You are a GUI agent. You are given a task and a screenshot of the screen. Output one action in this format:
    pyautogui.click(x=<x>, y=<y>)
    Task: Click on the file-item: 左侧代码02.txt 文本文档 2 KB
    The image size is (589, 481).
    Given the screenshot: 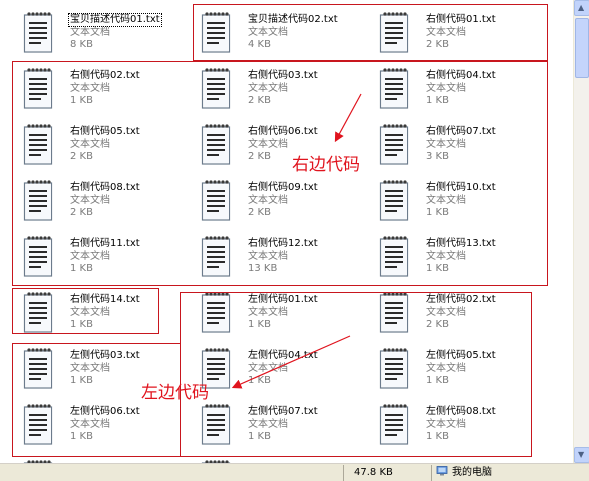 What is the action you would take?
    pyautogui.click(x=457, y=313)
    